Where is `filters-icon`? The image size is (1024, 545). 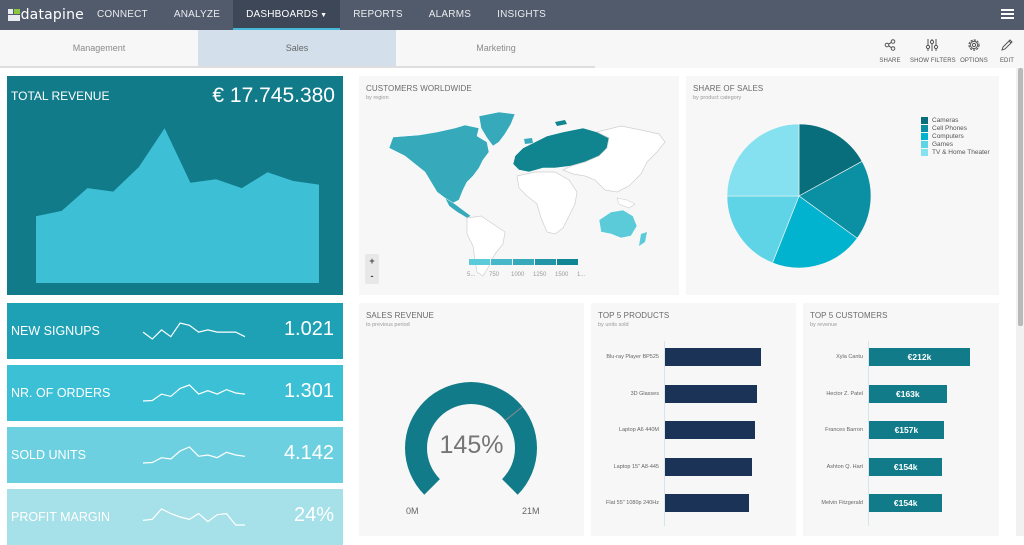 filters-icon is located at coordinates (932, 45).